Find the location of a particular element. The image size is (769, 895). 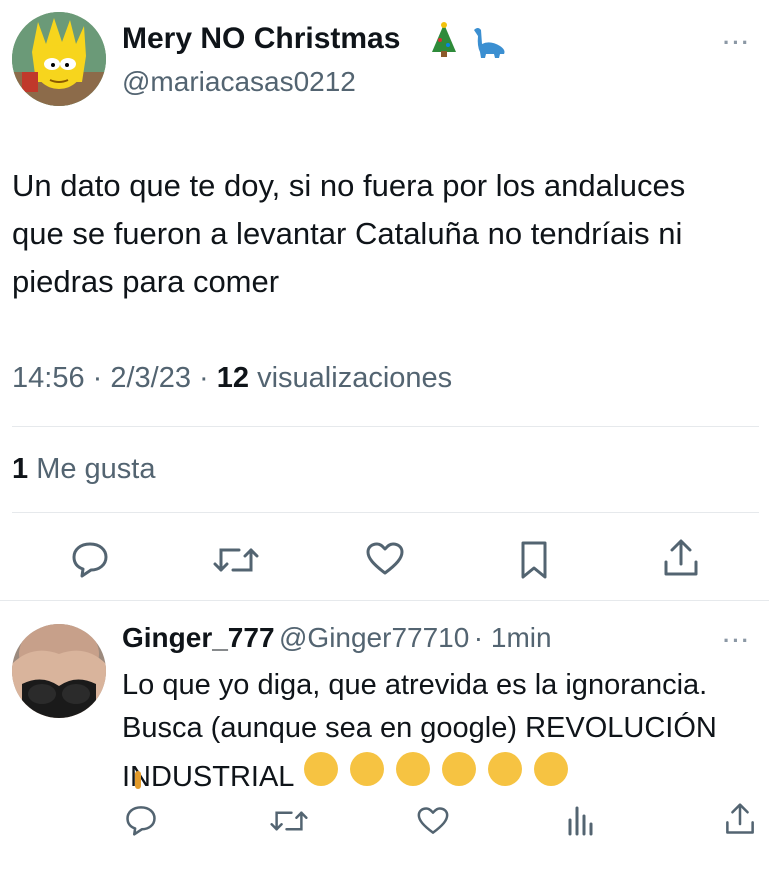

reply-text-line: Busca (aunque sea en google) REVOLUCIÓN is located at coordinates (419, 728).